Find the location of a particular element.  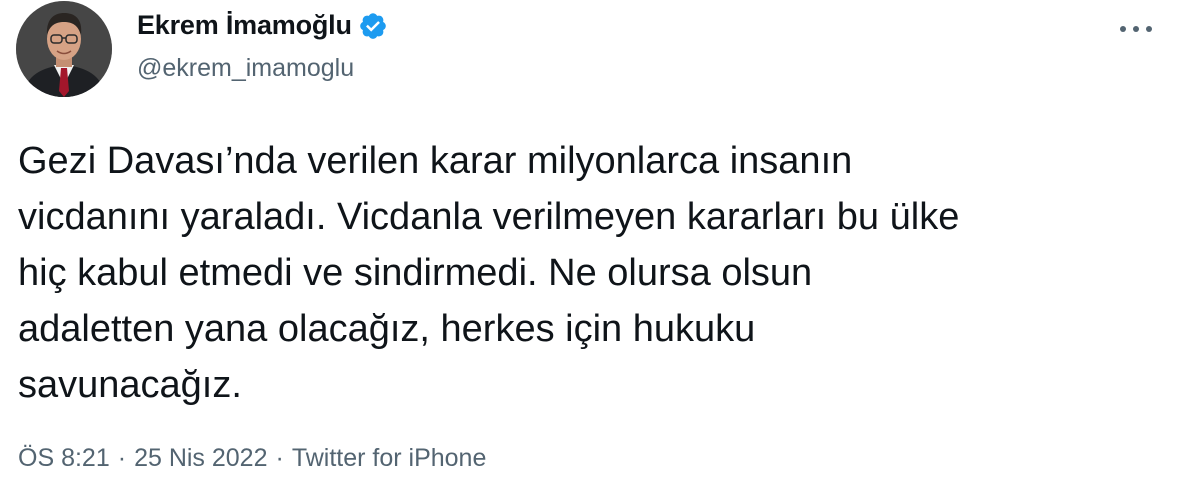

profile-photo-icon is located at coordinates (64, 49).